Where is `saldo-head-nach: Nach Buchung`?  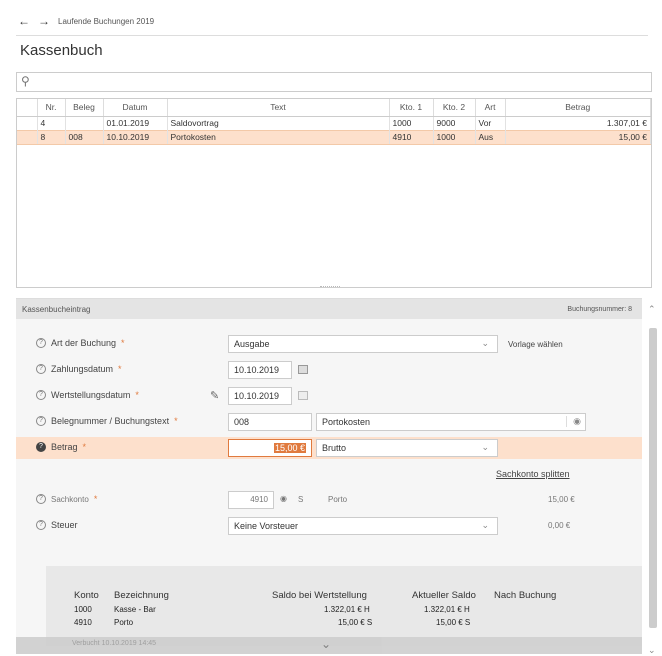
saldo-head-nach: Nach Buchung is located at coordinates (525, 595).